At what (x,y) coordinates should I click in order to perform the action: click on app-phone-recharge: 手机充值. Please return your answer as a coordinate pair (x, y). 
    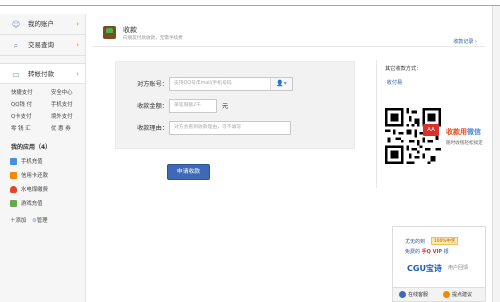
    Looking at the image, I should click on (42, 162).